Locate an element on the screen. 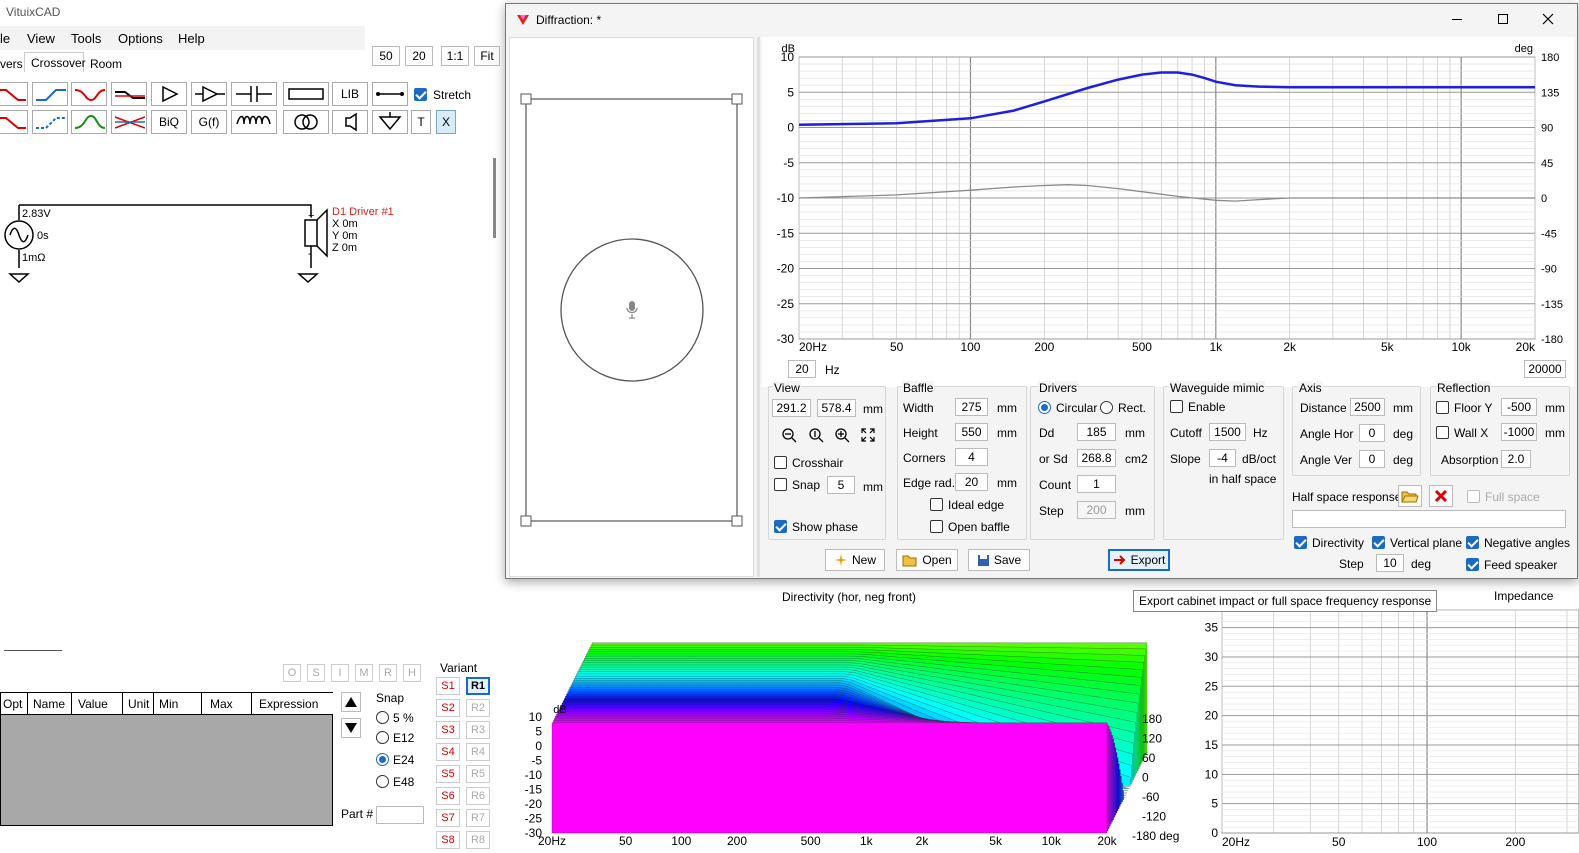 Image resolution: width=1579 pixels, height=853 pixels. crossover-filter-tool is located at coordinates (129, 122).